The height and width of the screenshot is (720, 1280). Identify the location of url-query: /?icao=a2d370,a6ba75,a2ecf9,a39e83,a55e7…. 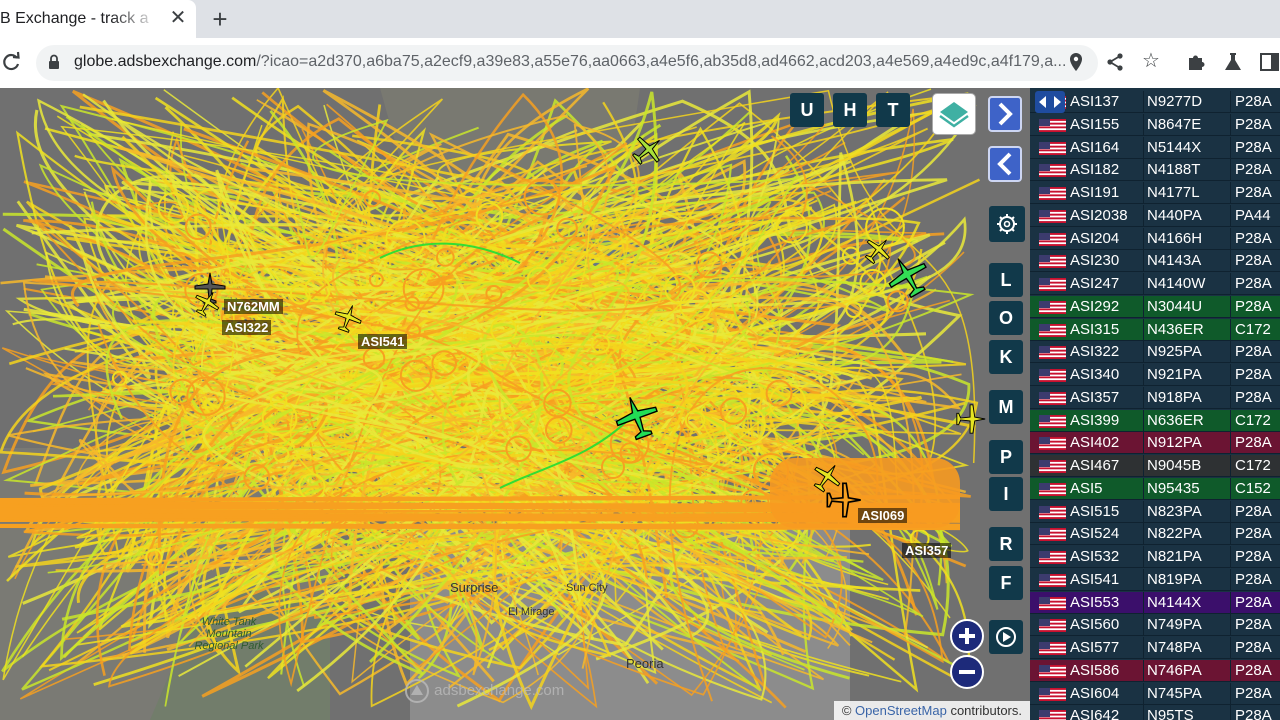
(661, 61).